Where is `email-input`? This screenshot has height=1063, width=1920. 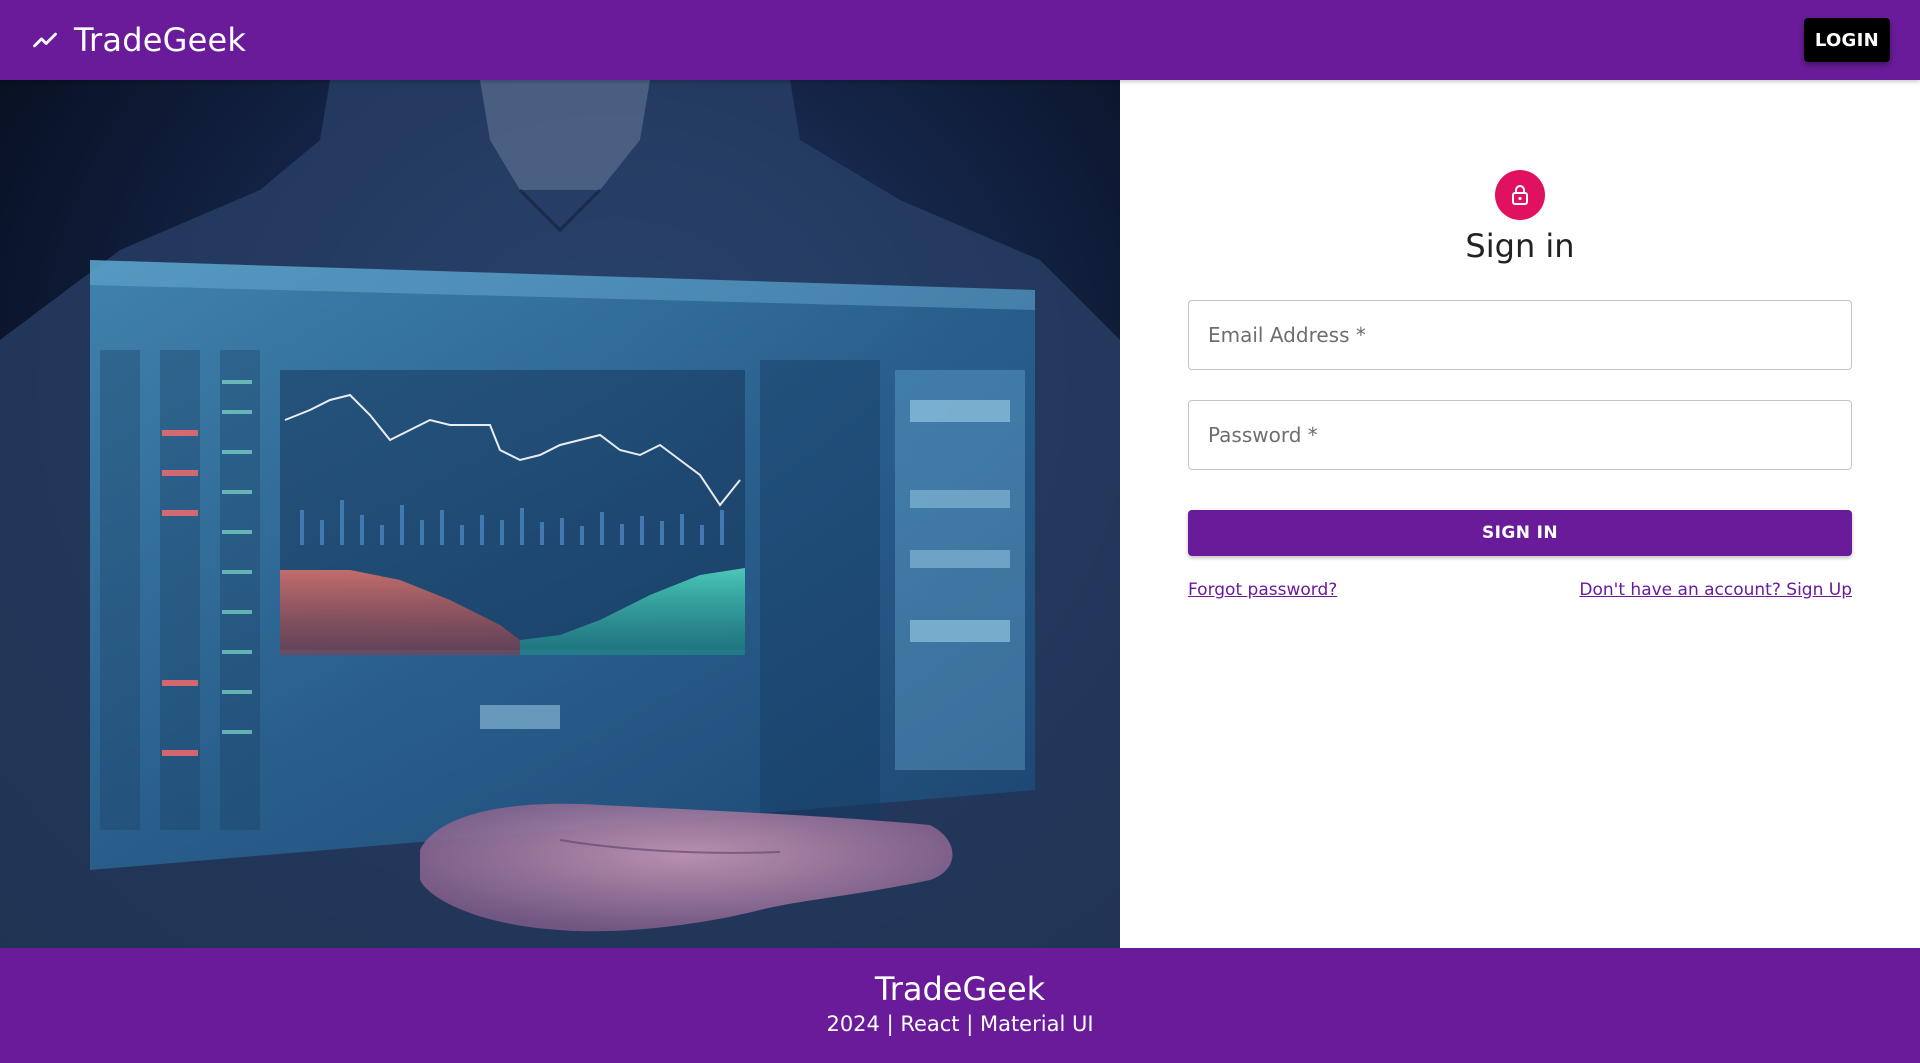 email-input is located at coordinates (1520, 335).